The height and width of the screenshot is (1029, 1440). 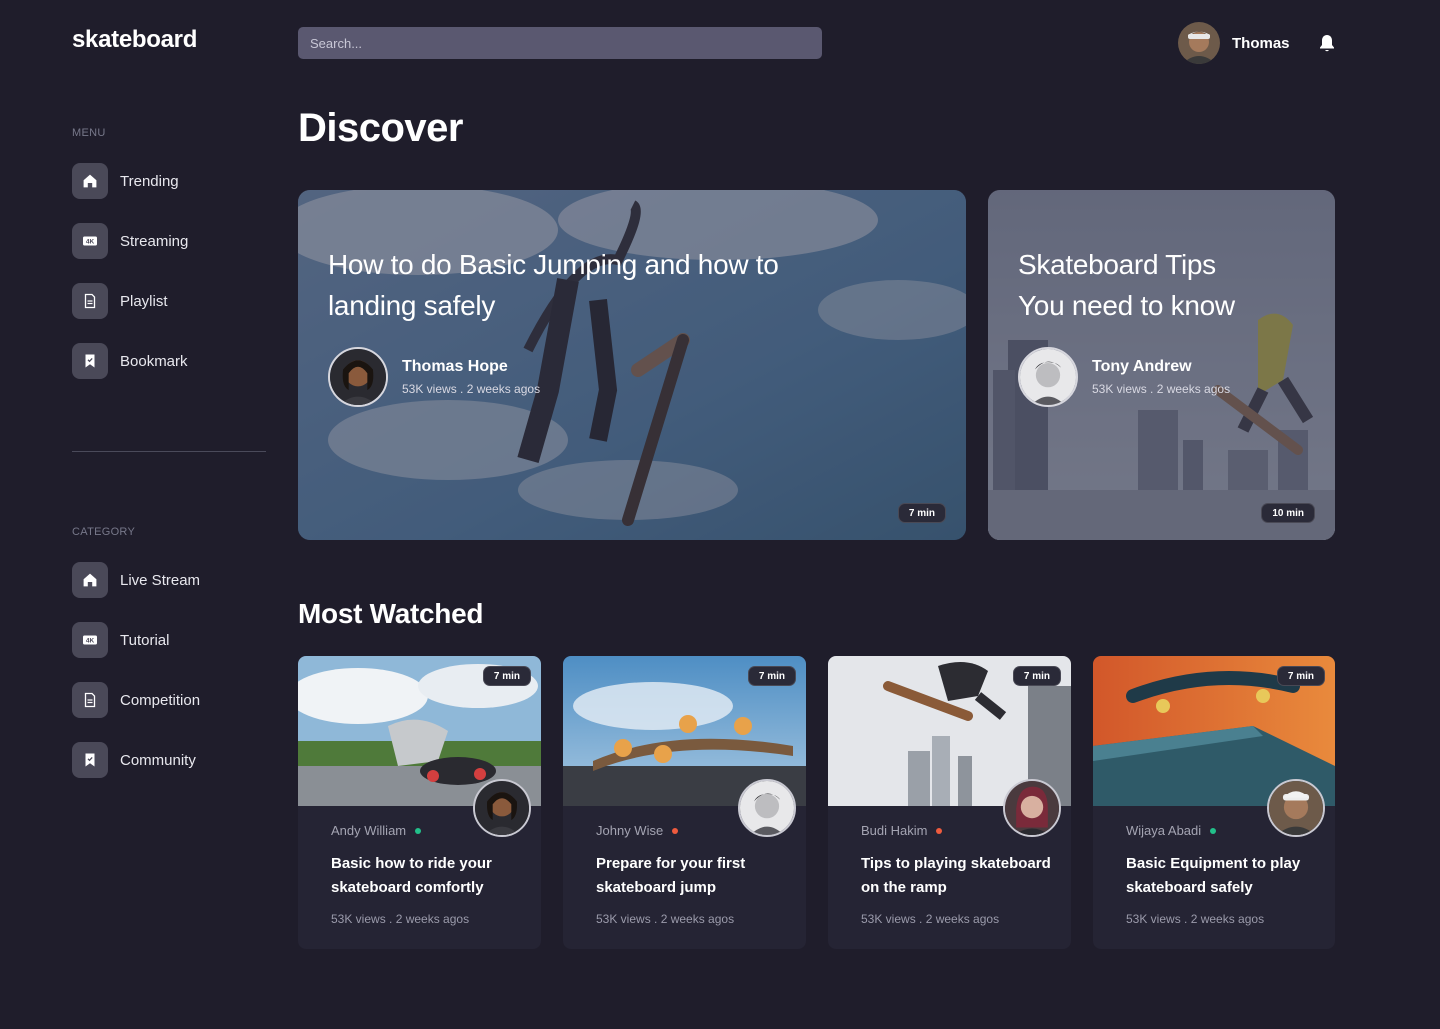 I want to click on sidebar-item-competition: Competition, so click(x=172, y=700).